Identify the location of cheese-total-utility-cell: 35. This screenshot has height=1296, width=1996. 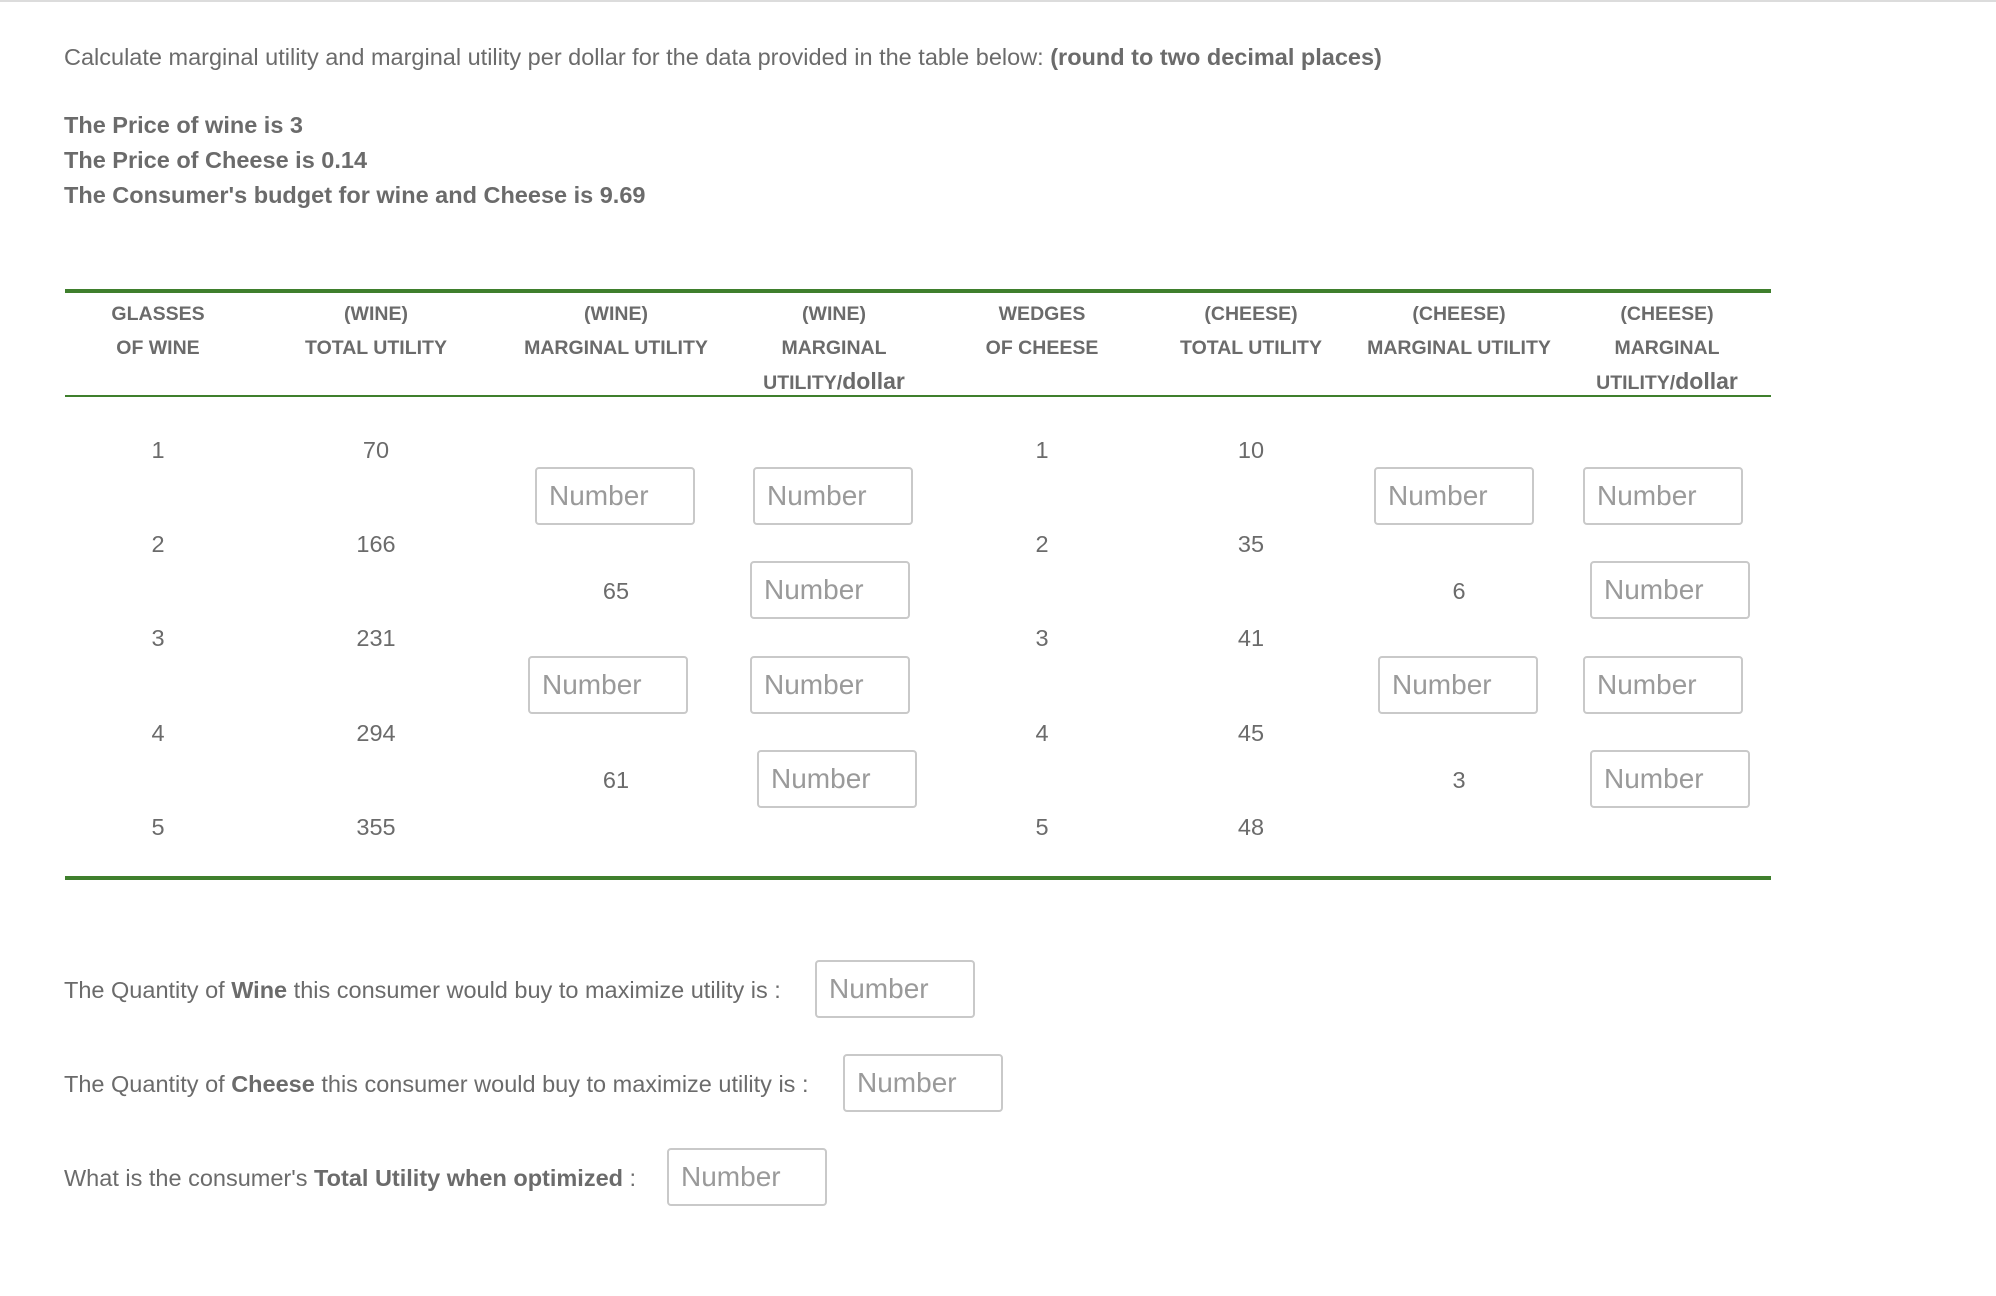
(1251, 544).